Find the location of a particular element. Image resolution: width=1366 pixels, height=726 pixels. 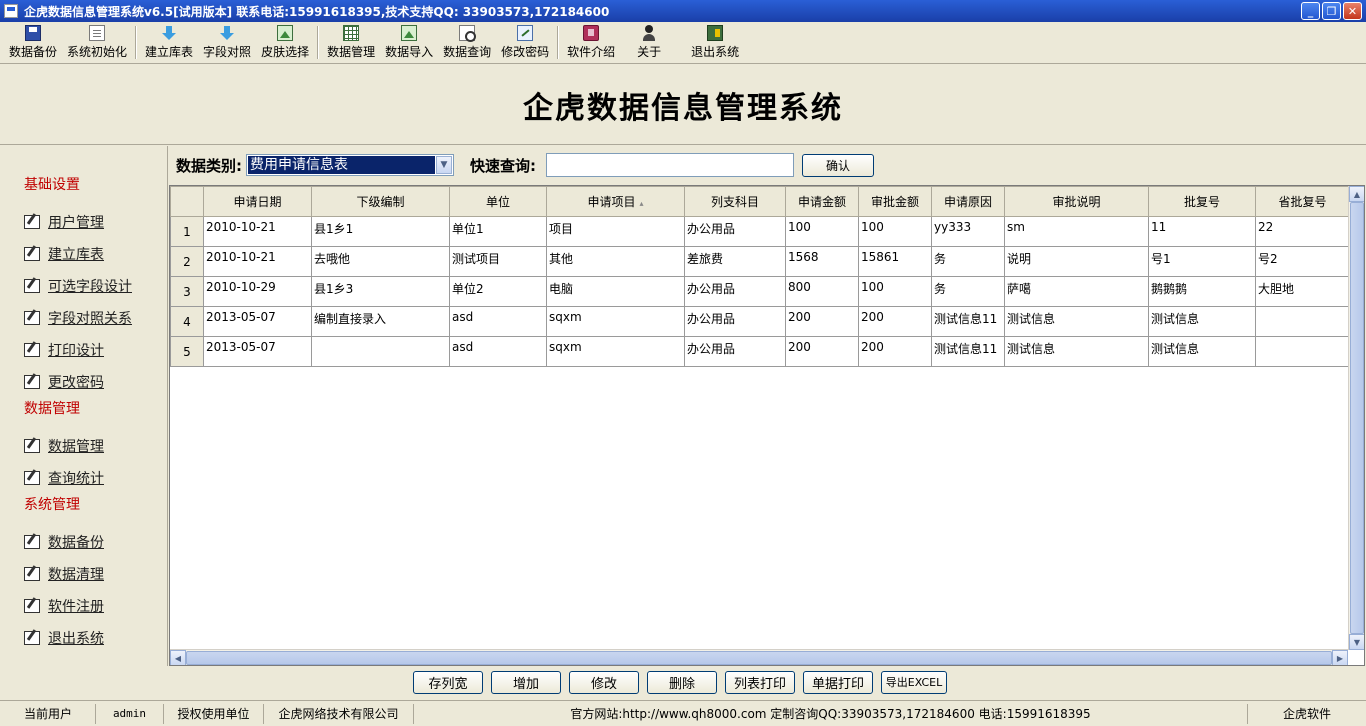

row-header: 3 is located at coordinates (187, 291).